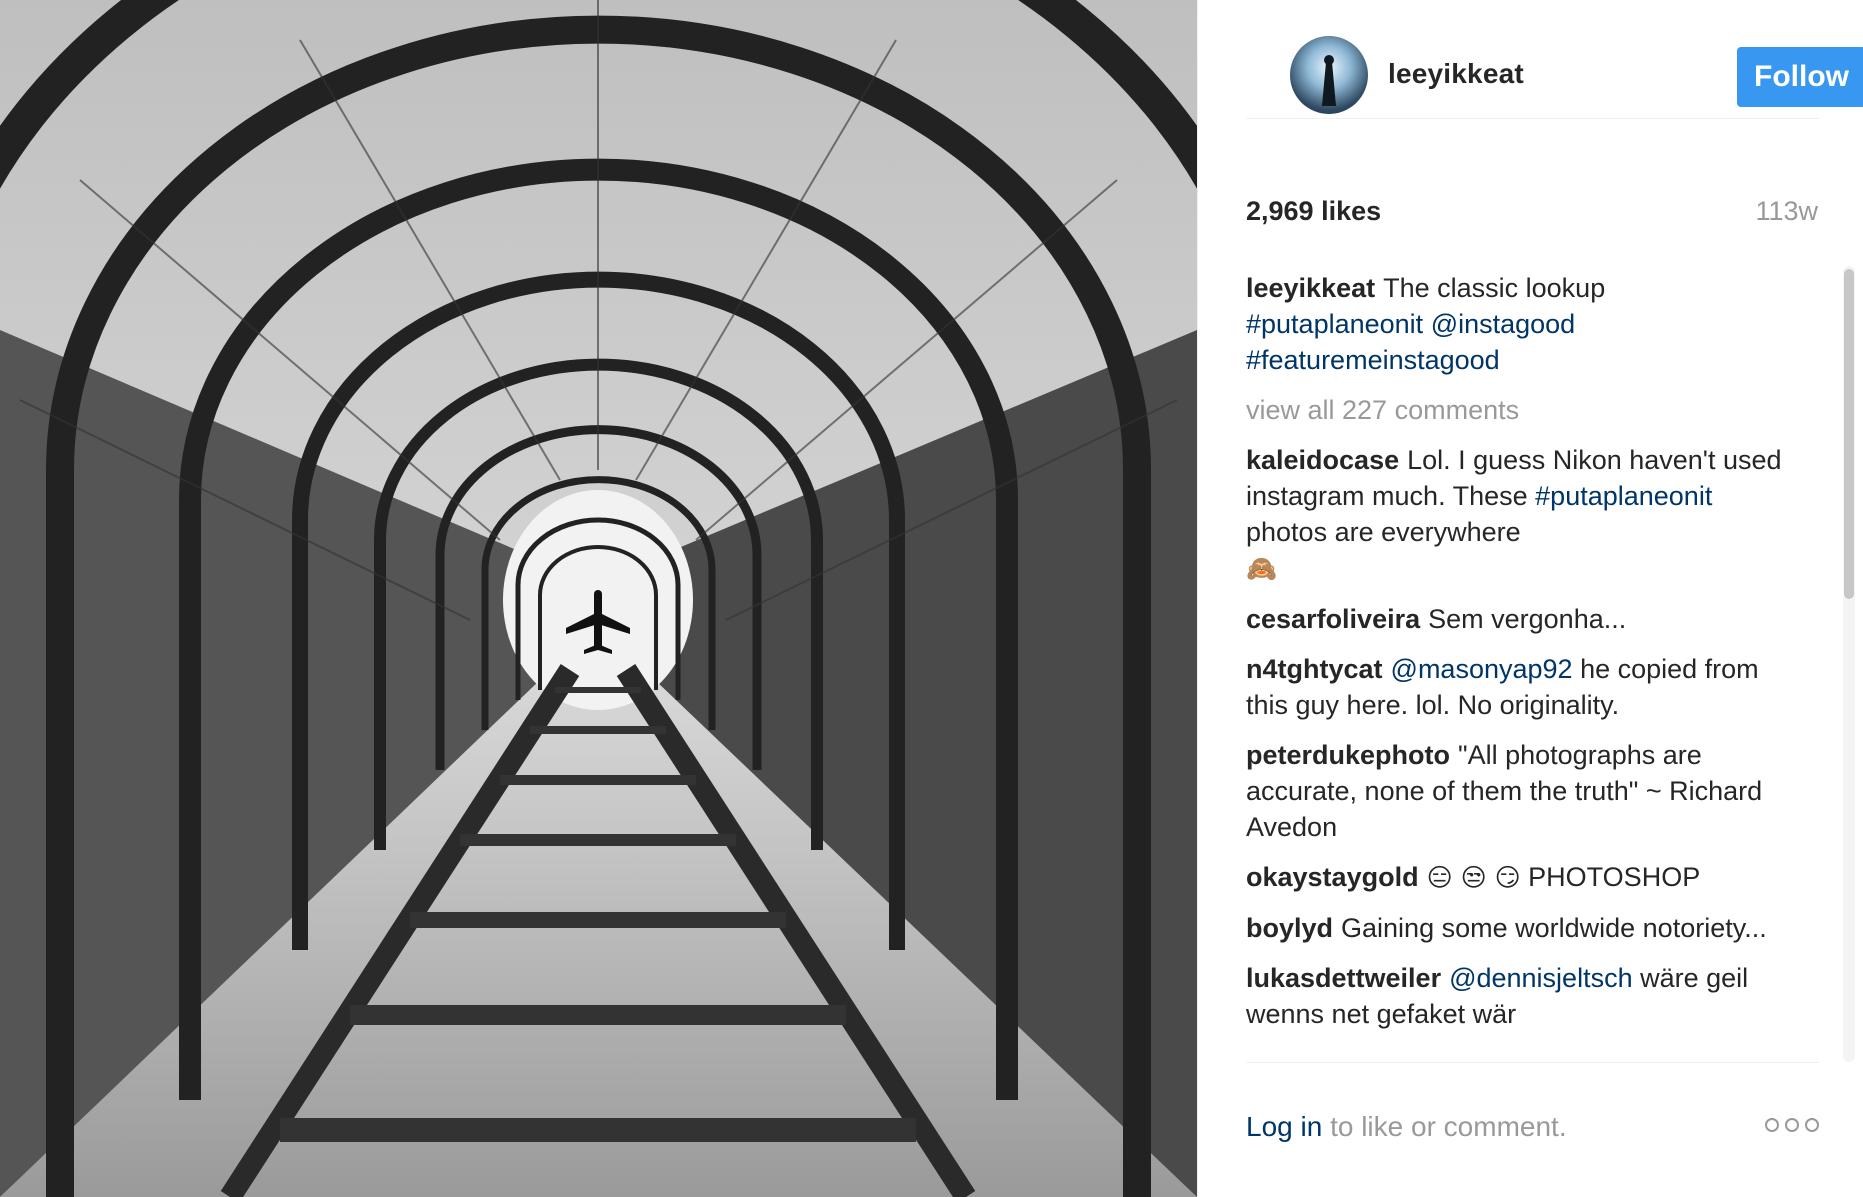 The height and width of the screenshot is (1197, 1863). What do you see at coordinates (1322, 460) in the screenshot?
I see `comment-username: kaleidocase` at bounding box center [1322, 460].